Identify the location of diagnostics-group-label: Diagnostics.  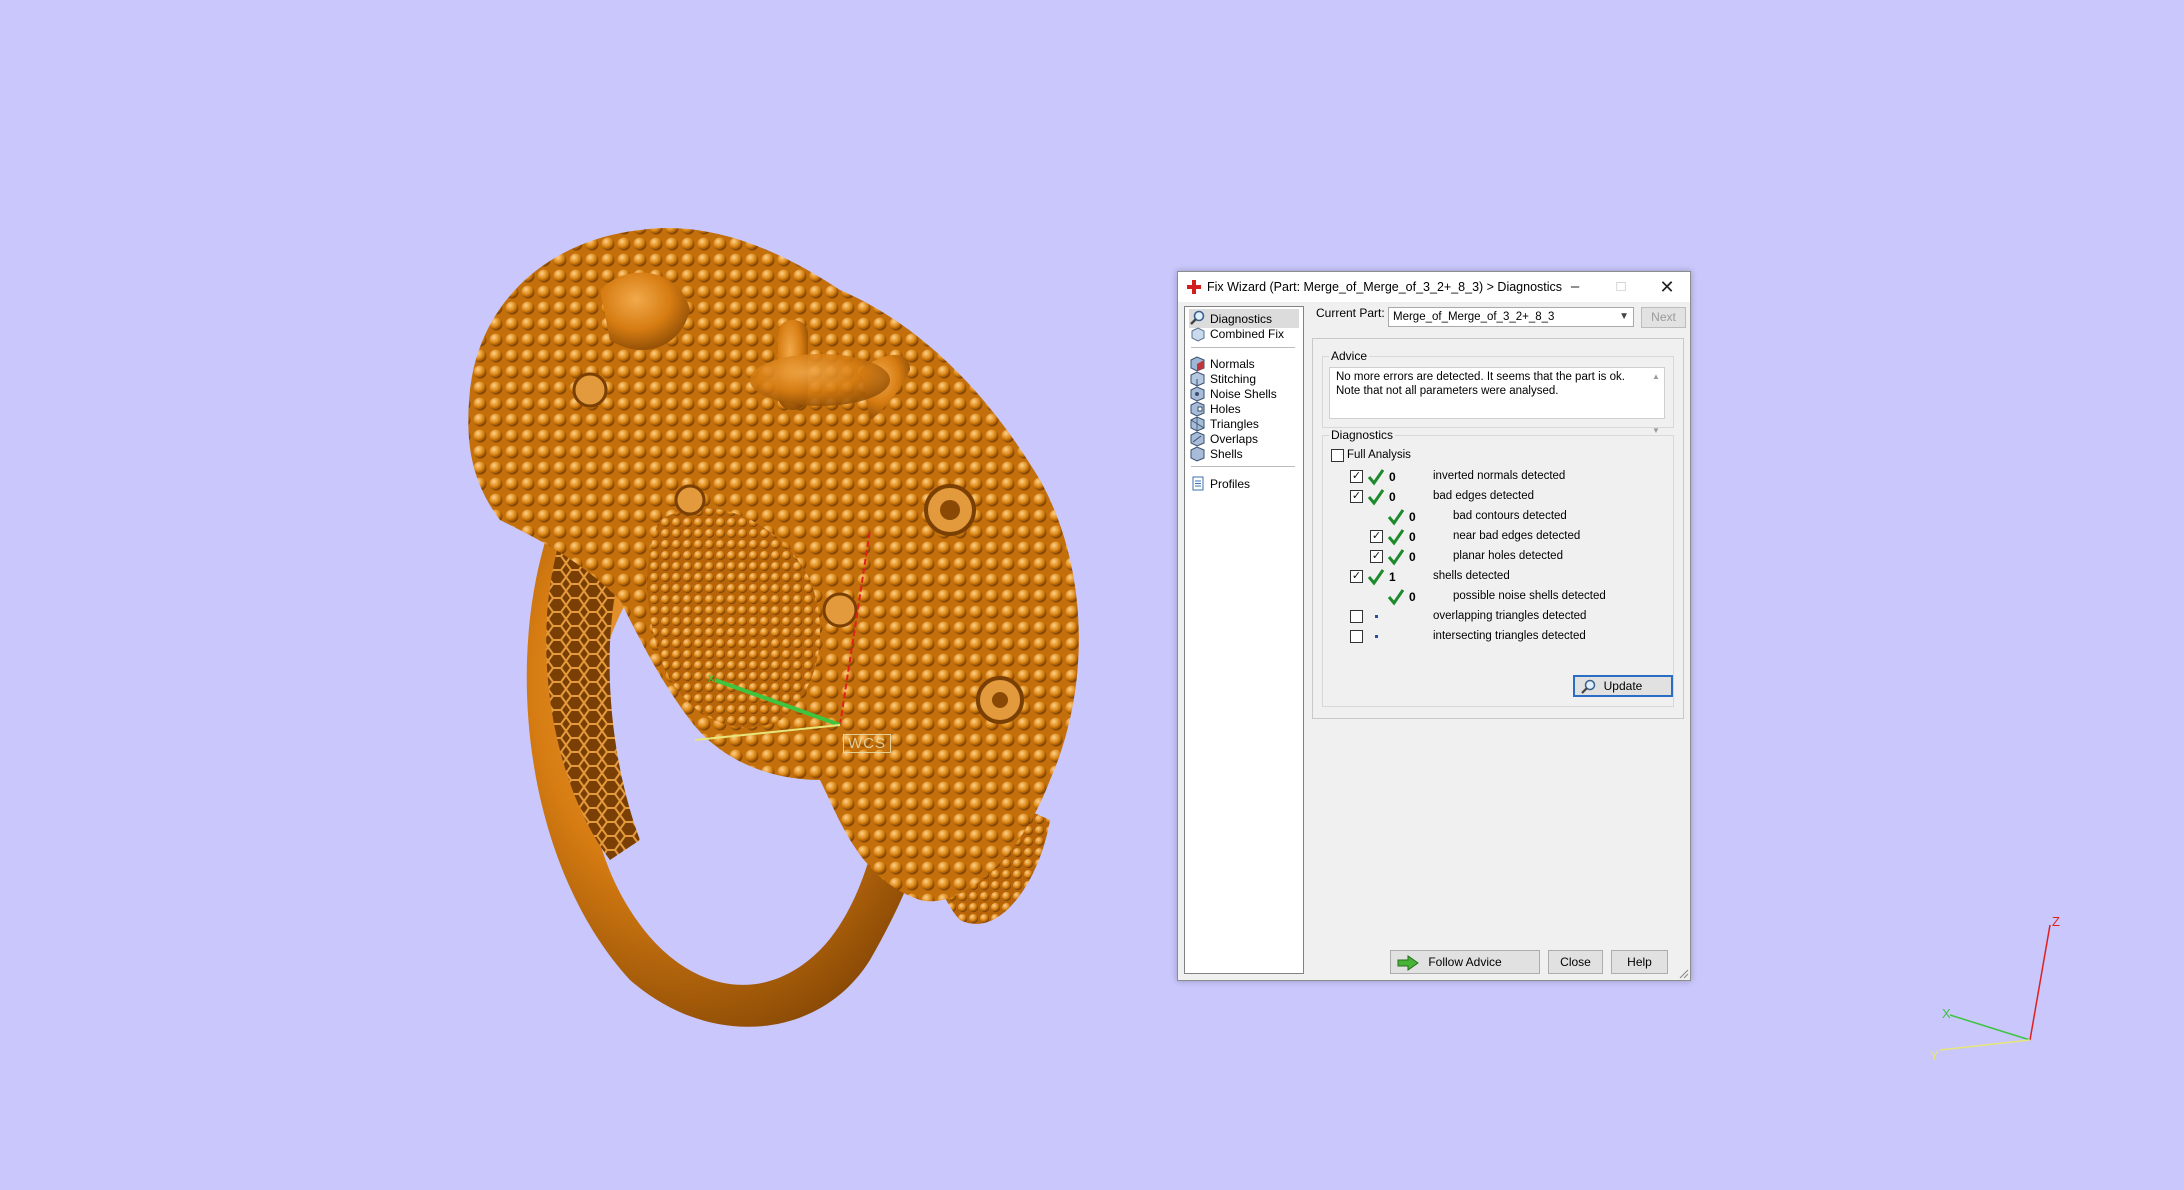
(1362, 435).